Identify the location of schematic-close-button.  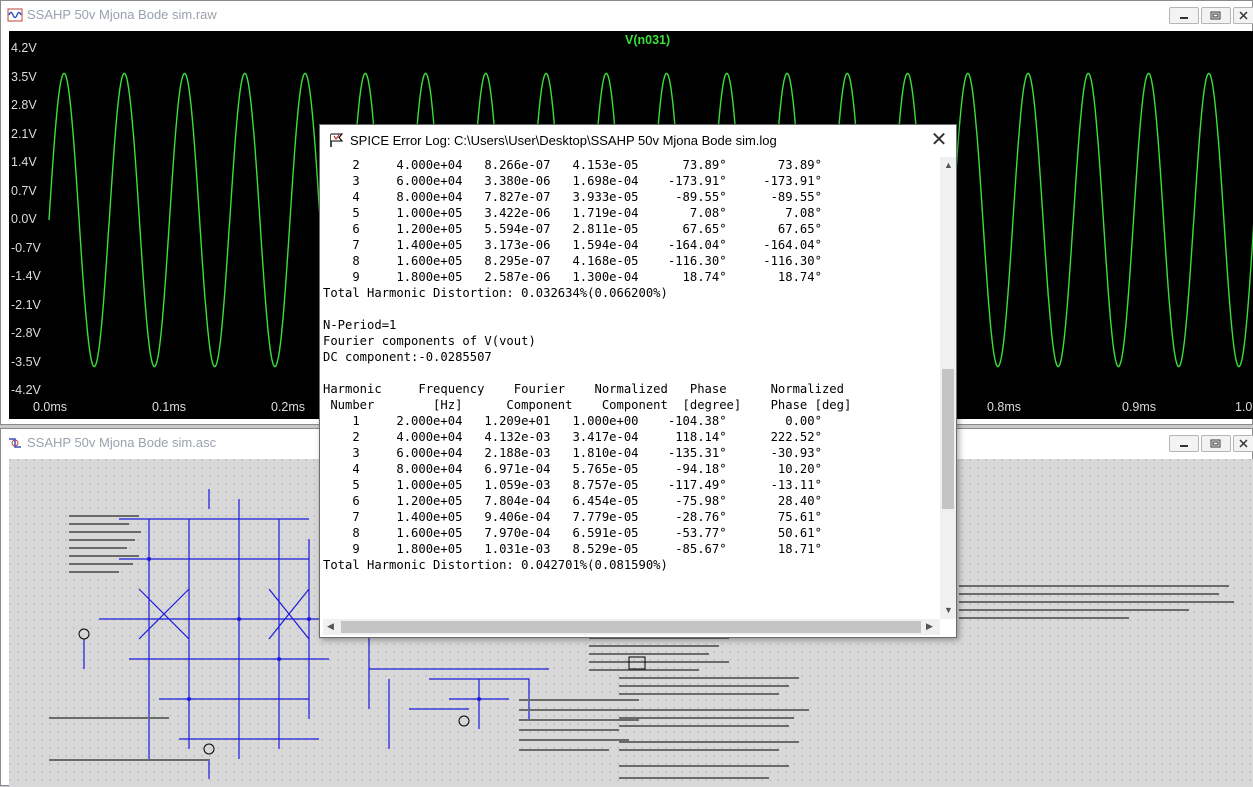
(1243, 443).